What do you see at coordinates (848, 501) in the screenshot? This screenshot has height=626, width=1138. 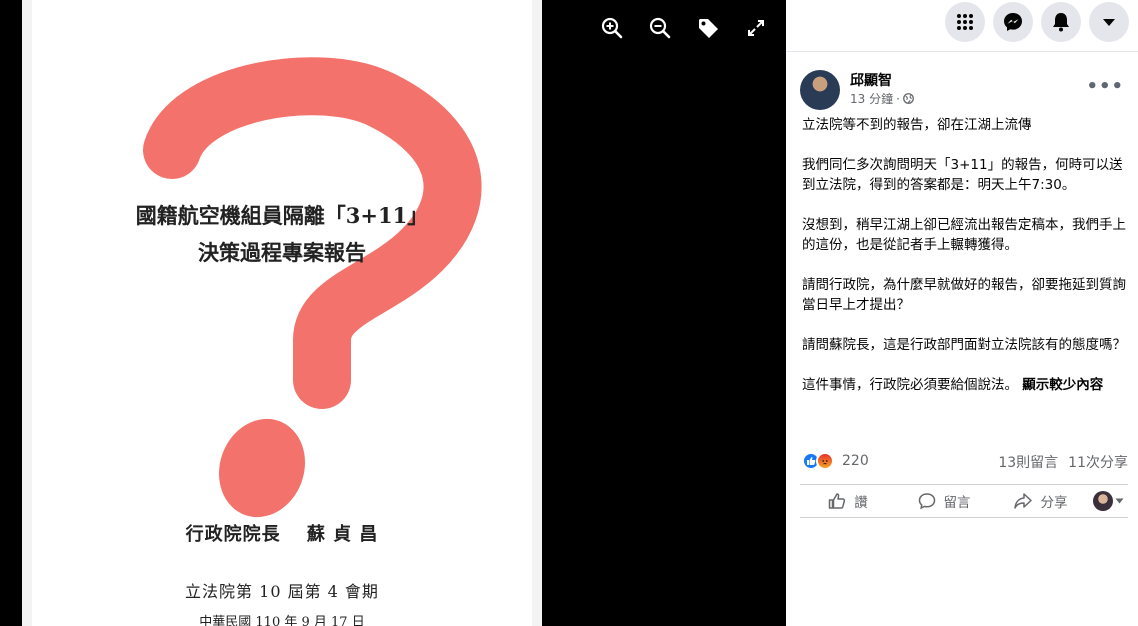 I see `like-button: 讚` at bounding box center [848, 501].